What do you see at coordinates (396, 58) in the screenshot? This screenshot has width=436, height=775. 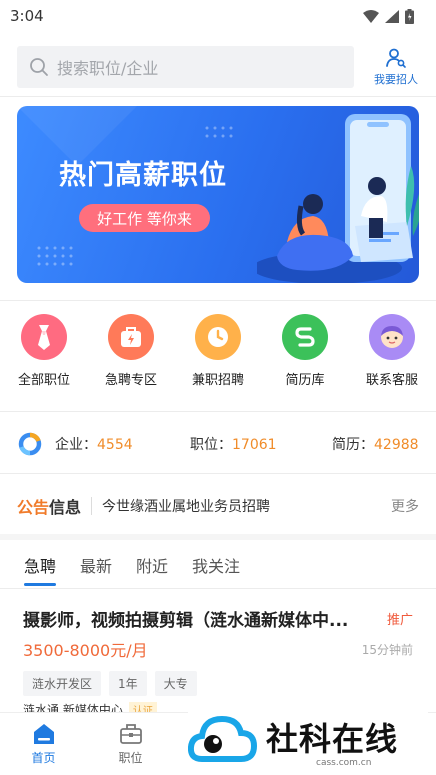 I see `person-search-icon` at bounding box center [396, 58].